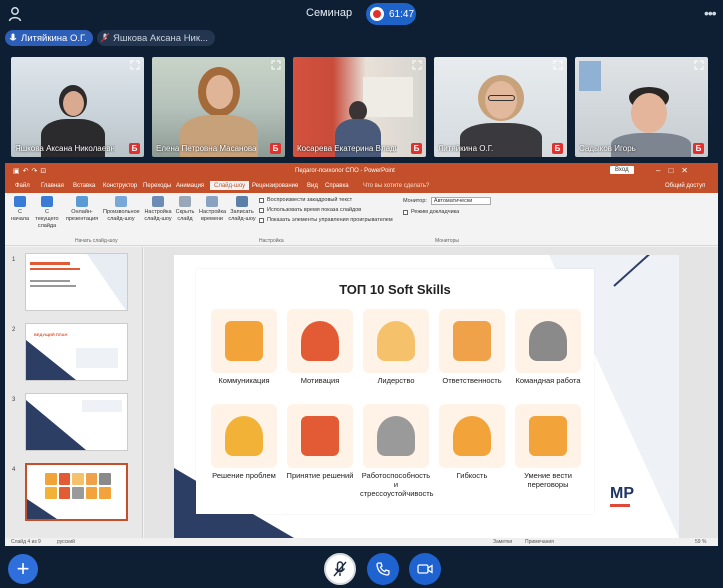 This screenshot has width=723, height=588. I want to click on tab-insert: Вставка, so click(84, 186).